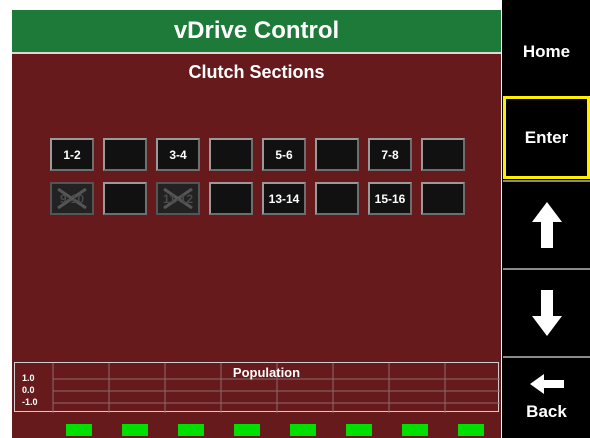 The height and width of the screenshot is (438, 590). What do you see at coordinates (546, 411) in the screenshot?
I see `back-button-label: Back` at bounding box center [546, 411].